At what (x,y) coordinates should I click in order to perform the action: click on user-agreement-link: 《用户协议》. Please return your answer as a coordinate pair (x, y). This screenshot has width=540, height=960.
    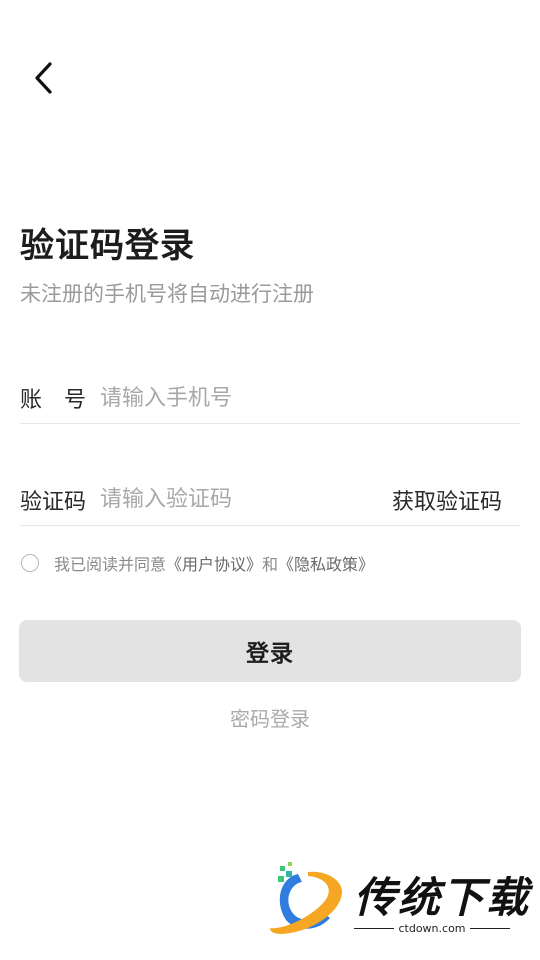
    Looking at the image, I should click on (214, 564).